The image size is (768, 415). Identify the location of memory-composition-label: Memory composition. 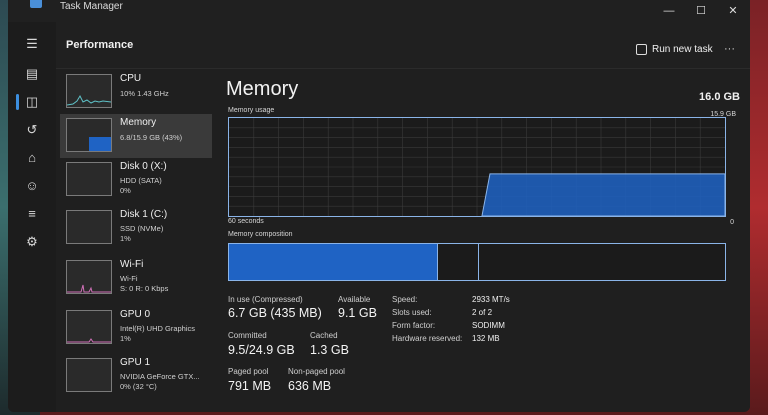
(260, 234).